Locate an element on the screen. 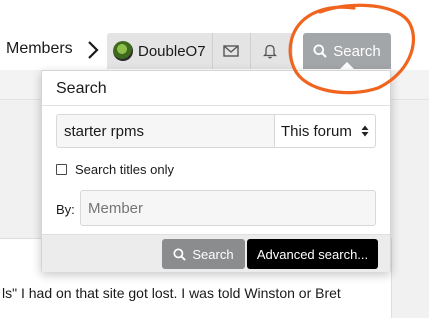 The height and width of the screenshot is (318, 429). divider is located at coordinates (216, 105).